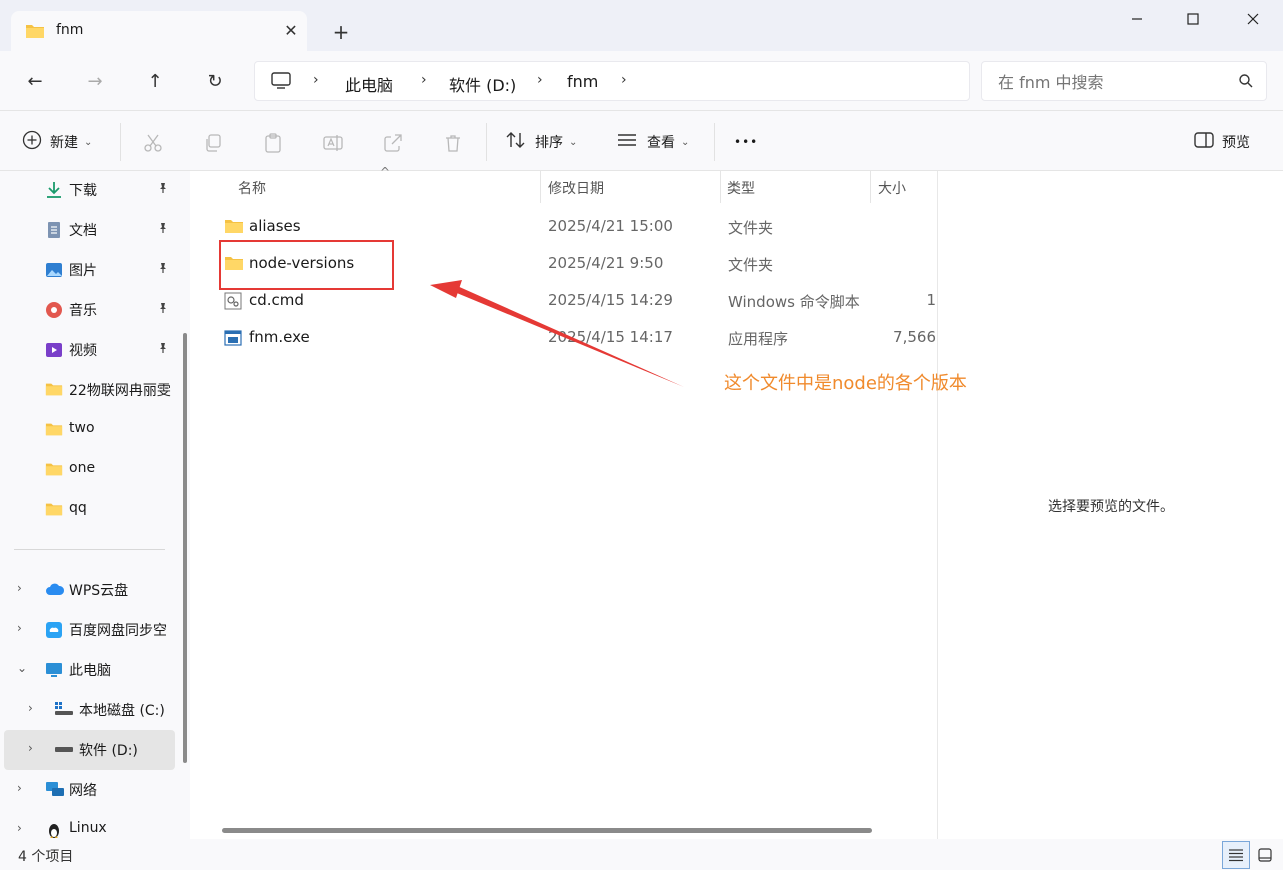  Describe the element at coordinates (35, 81) in the screenshot. I see `back-button: ←` at that location.